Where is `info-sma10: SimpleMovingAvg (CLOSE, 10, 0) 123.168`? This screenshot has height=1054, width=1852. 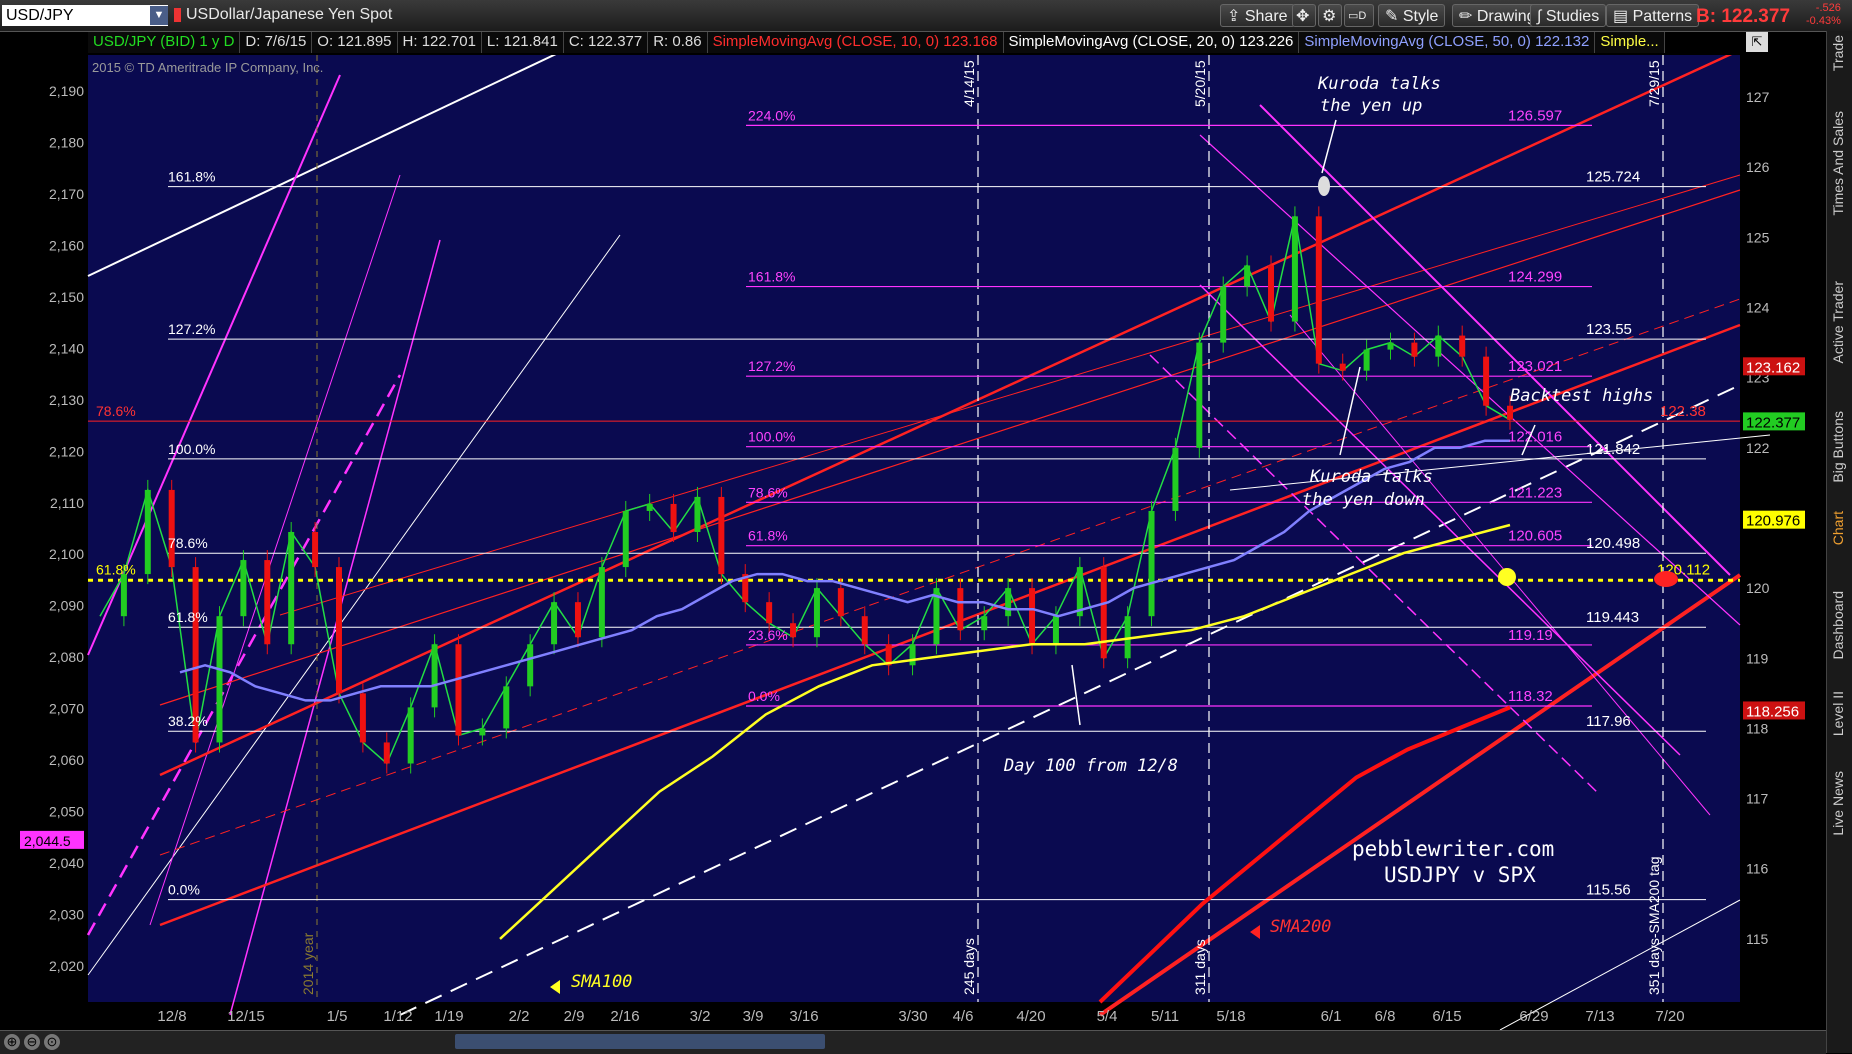 info-sma10: SimpleMovingAvg (CLOSE, 10, 0) 123.168 is located at coordinates (855, 42).